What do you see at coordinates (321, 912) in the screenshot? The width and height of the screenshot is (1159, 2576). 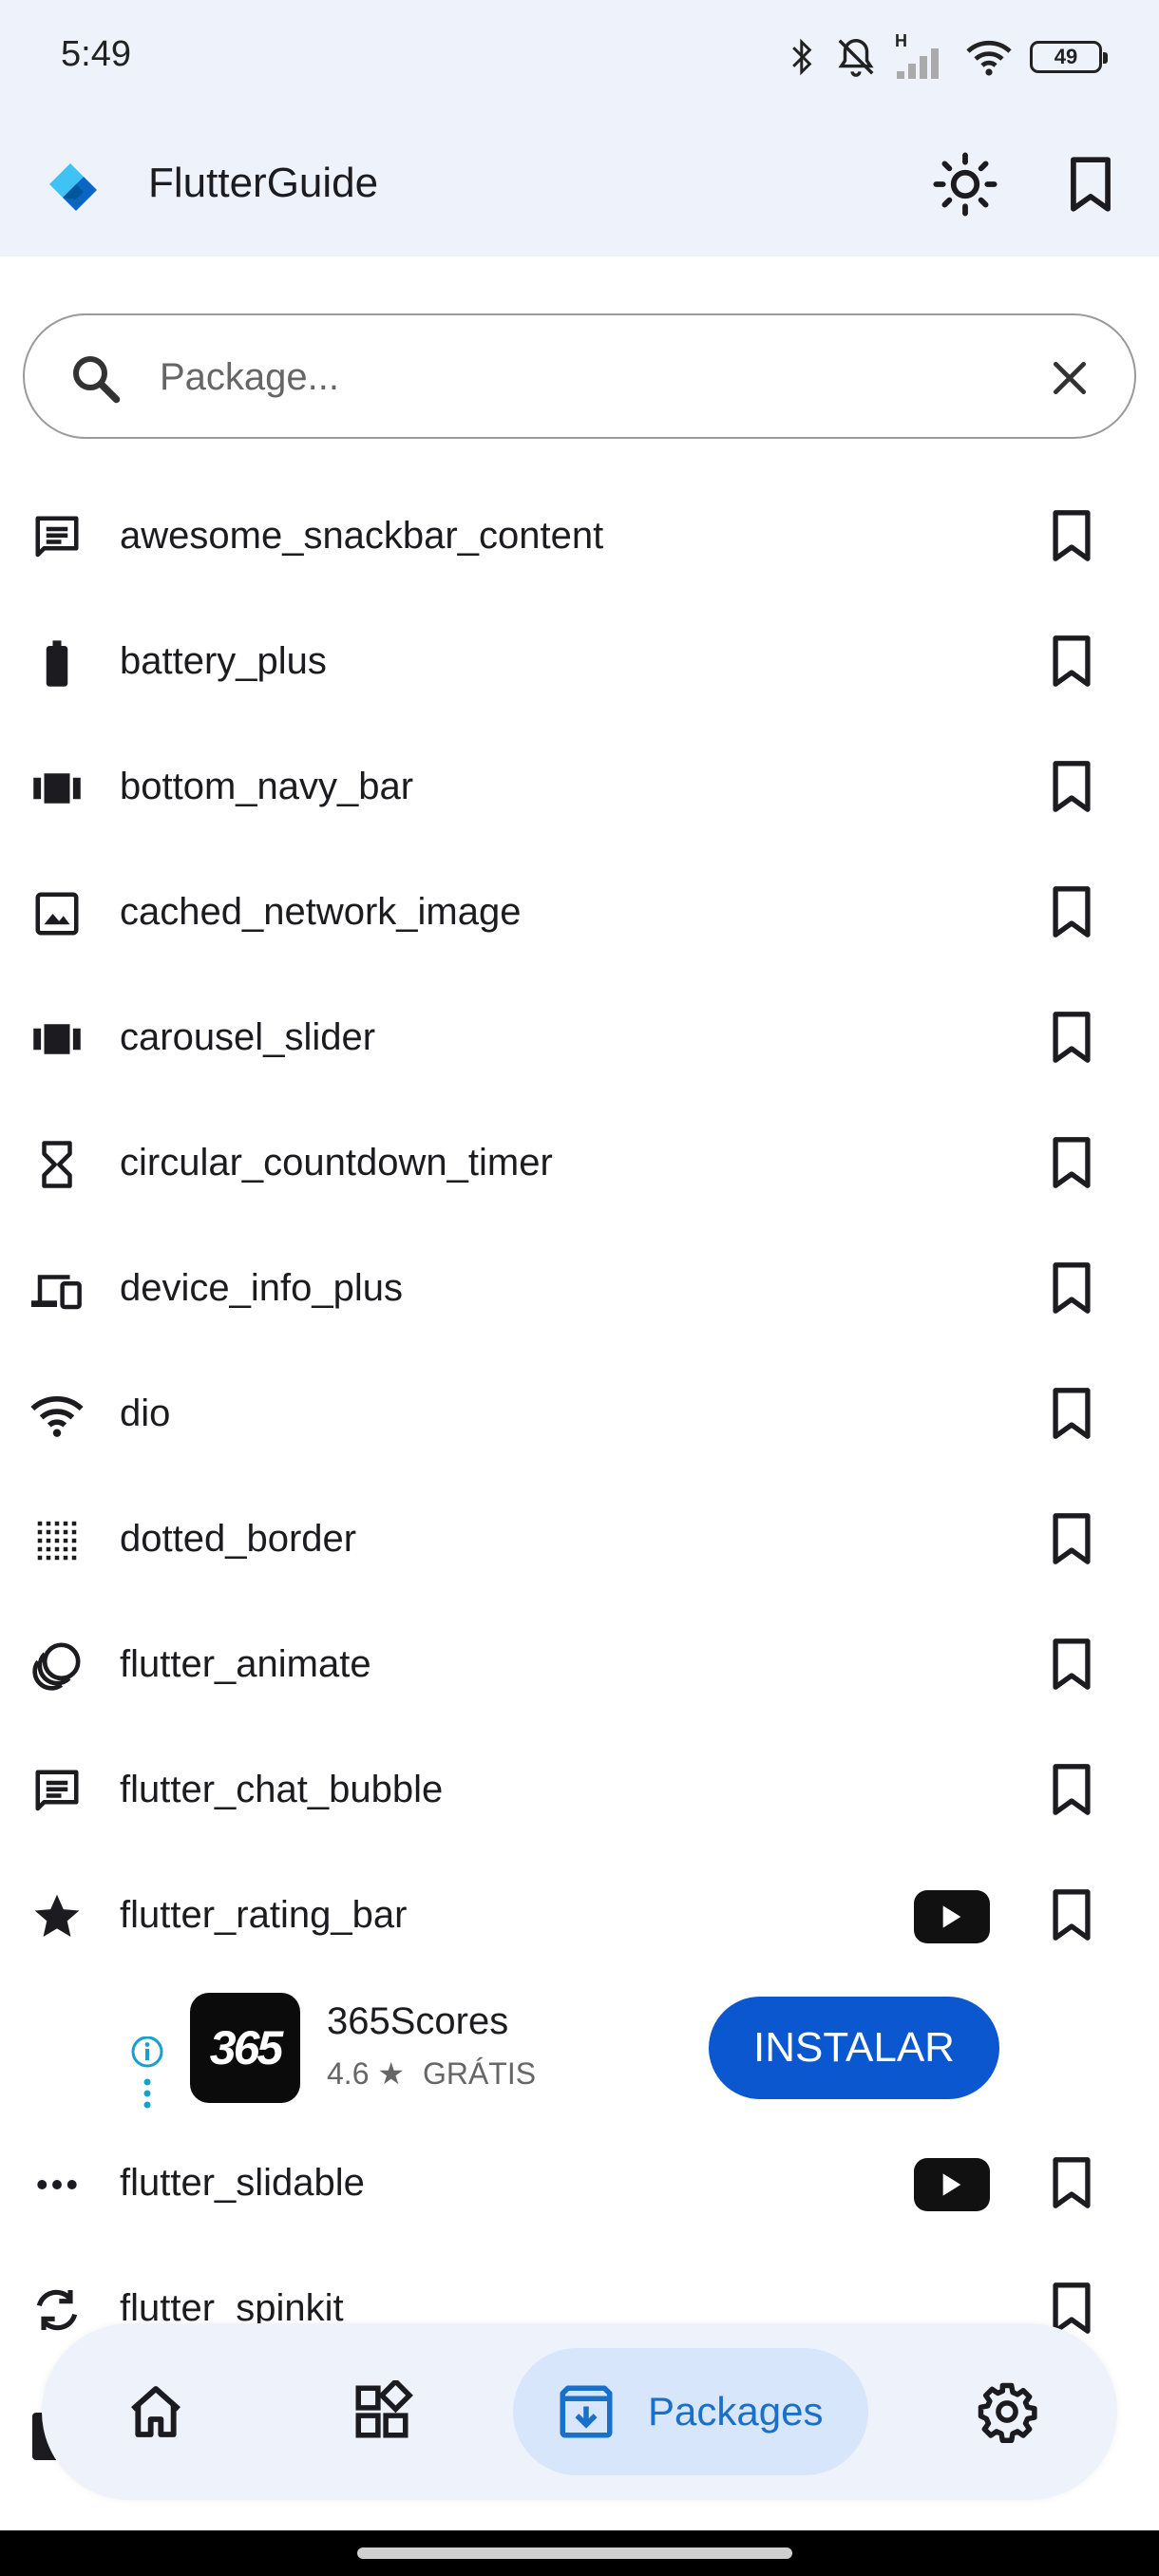 I see `package-name: cached_network_image` at bounding box center [321, 912].